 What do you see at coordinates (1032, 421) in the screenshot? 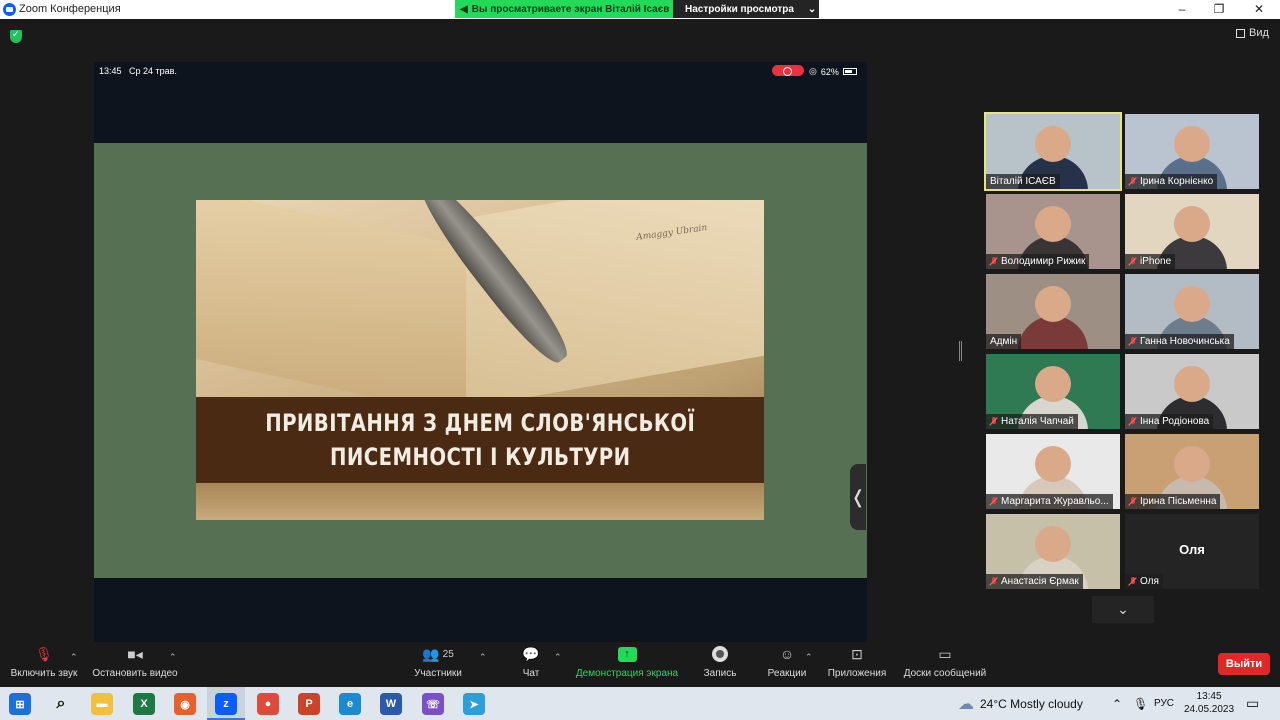
I see `participant-name-label: Наталія Чапчай` at bounding box center [1032, 421].